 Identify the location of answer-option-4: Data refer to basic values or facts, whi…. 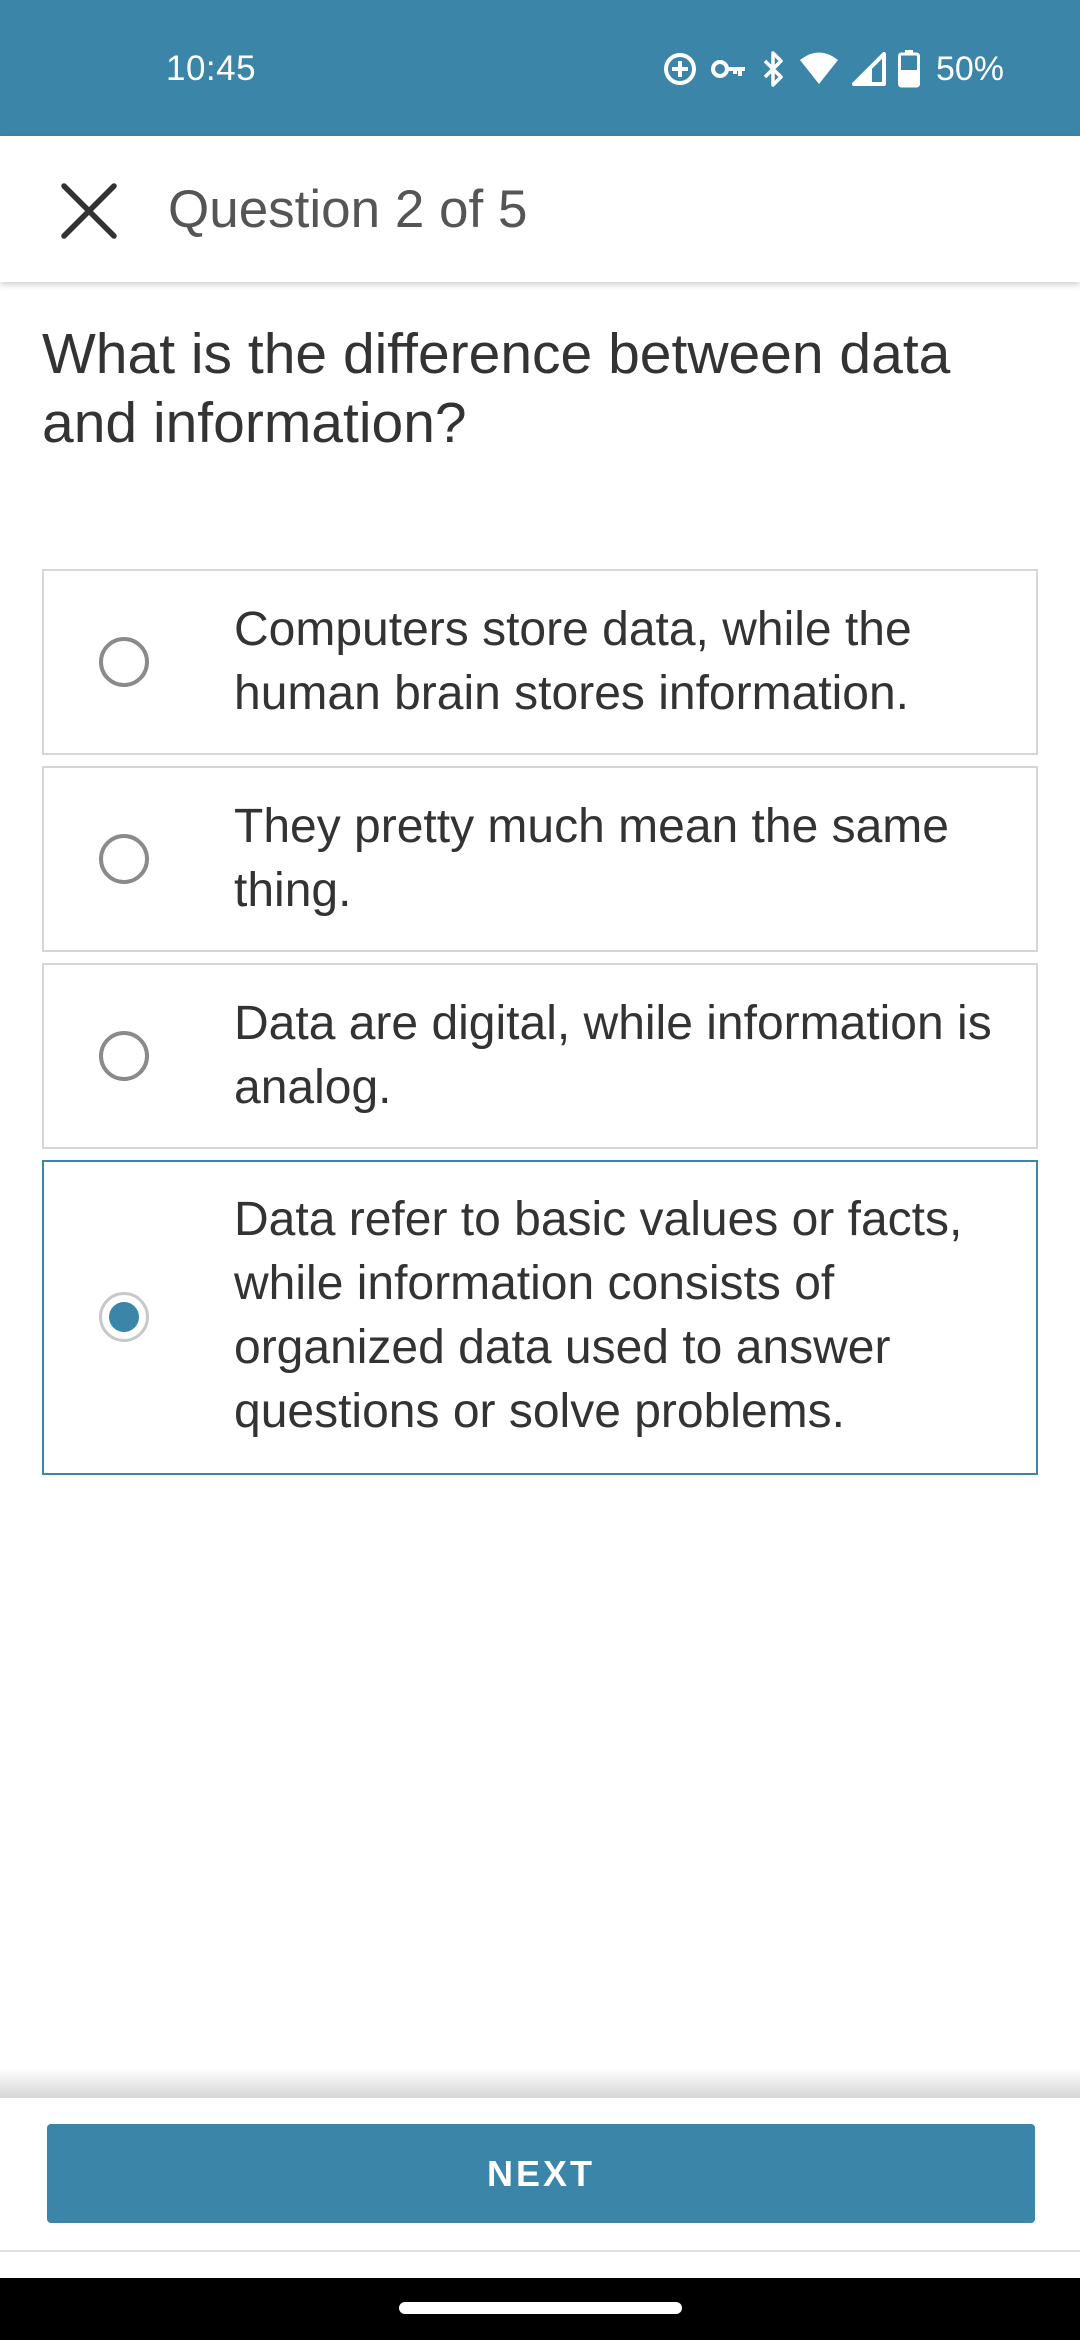
(540, 1317).